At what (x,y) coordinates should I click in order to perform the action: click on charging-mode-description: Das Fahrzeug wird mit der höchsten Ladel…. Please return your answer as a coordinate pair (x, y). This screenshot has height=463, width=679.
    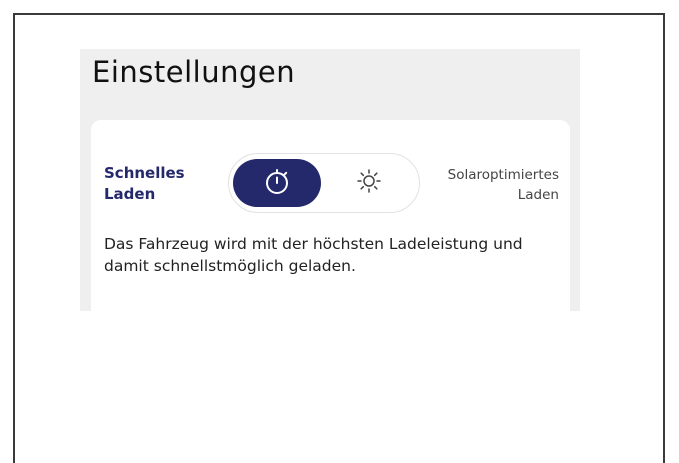
    Looking at the image, I should click on (313, 255).